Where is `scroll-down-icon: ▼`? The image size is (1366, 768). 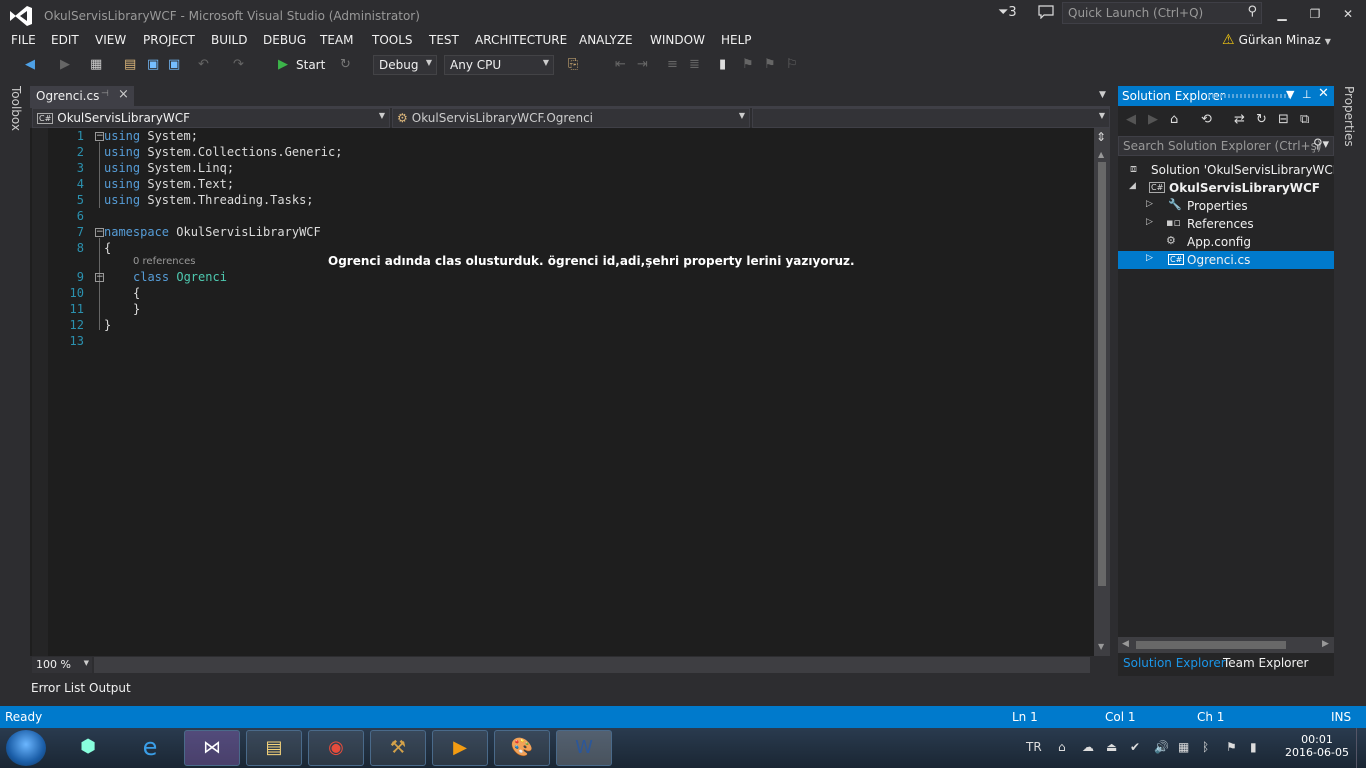
scroll-down-icon: ▼ is located at coordinates (1101, 646).